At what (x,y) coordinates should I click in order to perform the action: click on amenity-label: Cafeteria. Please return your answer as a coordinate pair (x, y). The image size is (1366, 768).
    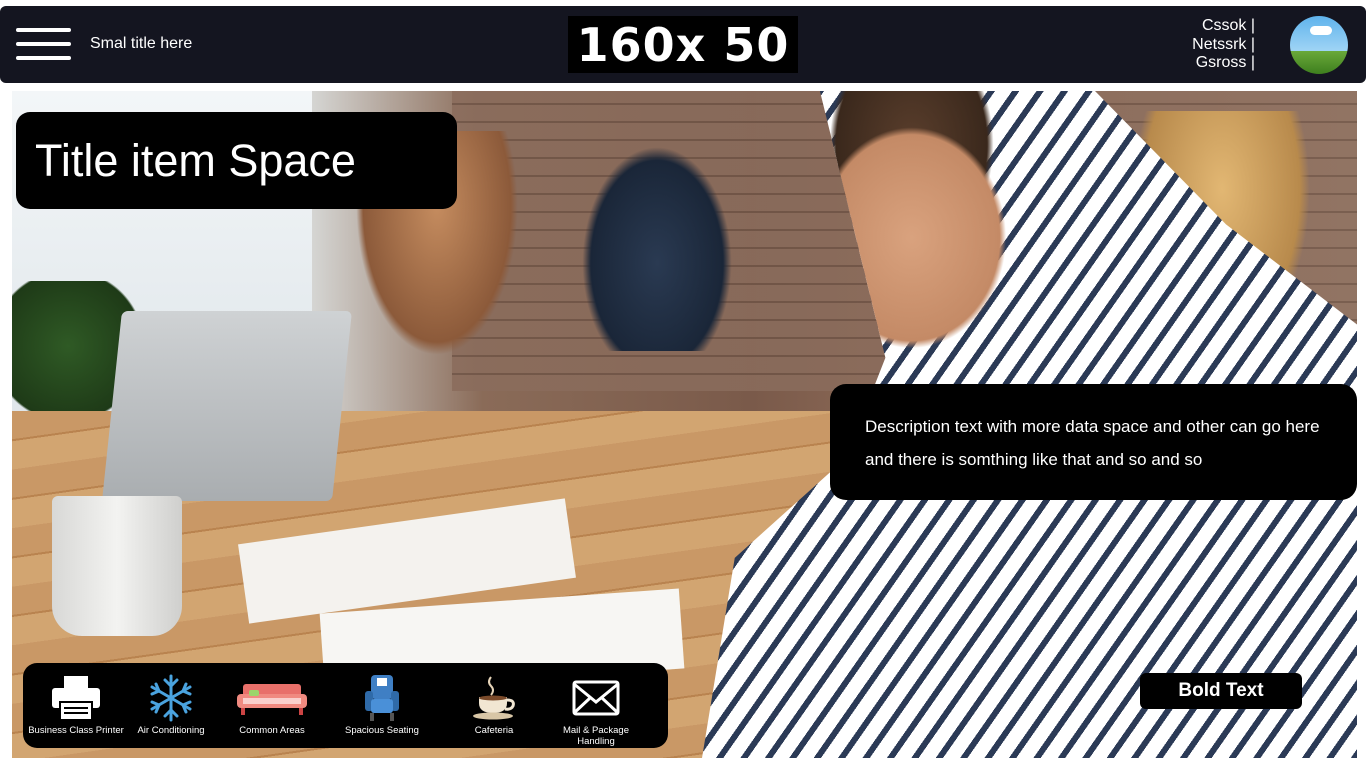
    Looking at the image, I should click on (494, 730).